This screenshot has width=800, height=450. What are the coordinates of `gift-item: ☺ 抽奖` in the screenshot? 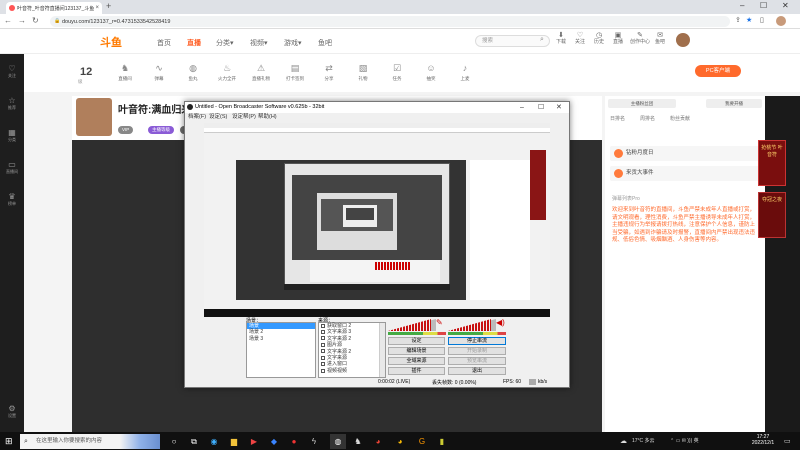 It's located at (431, 72).